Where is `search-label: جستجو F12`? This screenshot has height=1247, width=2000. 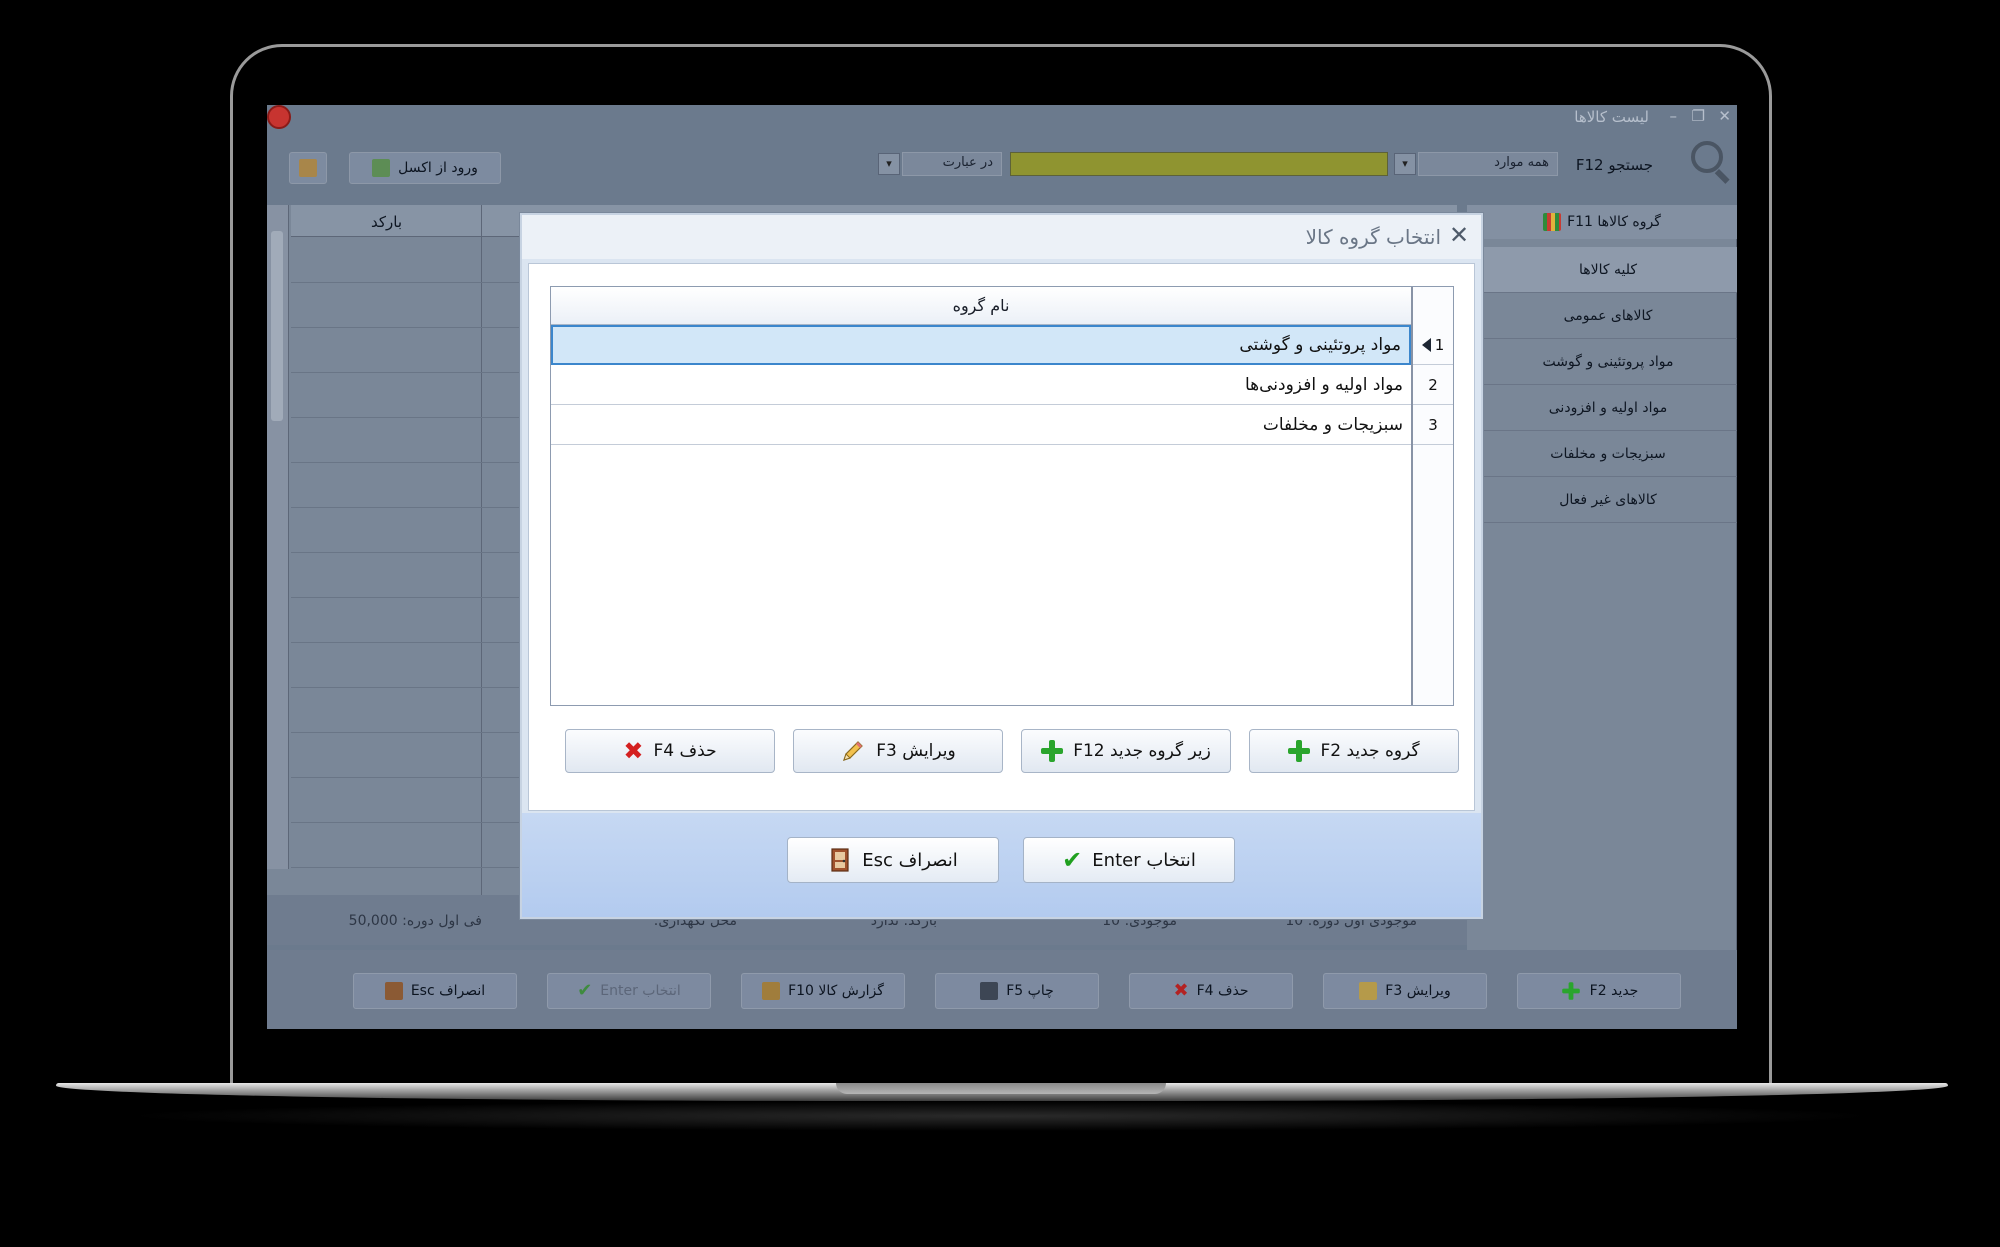
search-label: جستجو F12 is located at coordinates (1614, 165).